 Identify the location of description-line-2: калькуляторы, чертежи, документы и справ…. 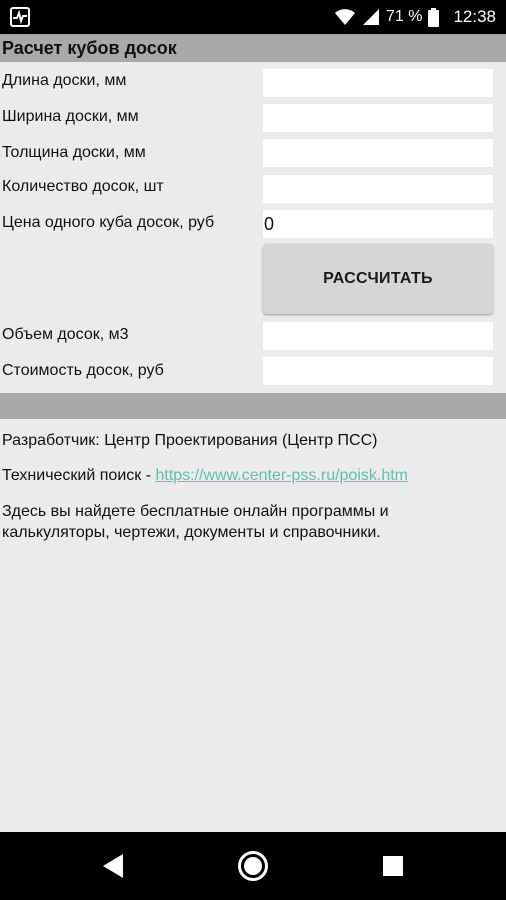
(191, 532).